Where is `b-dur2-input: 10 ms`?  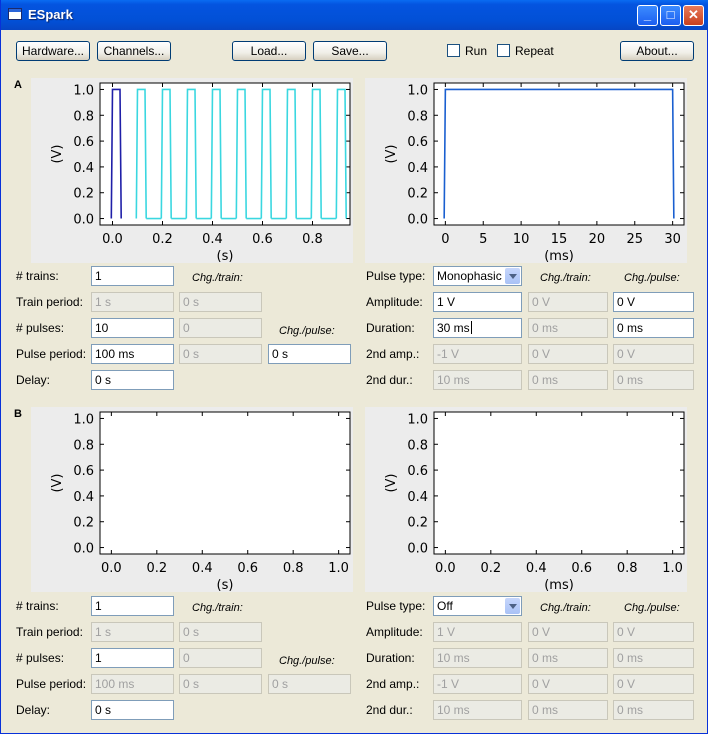 b-dur2-input: 10 ms is located at coordinates (477, 710).